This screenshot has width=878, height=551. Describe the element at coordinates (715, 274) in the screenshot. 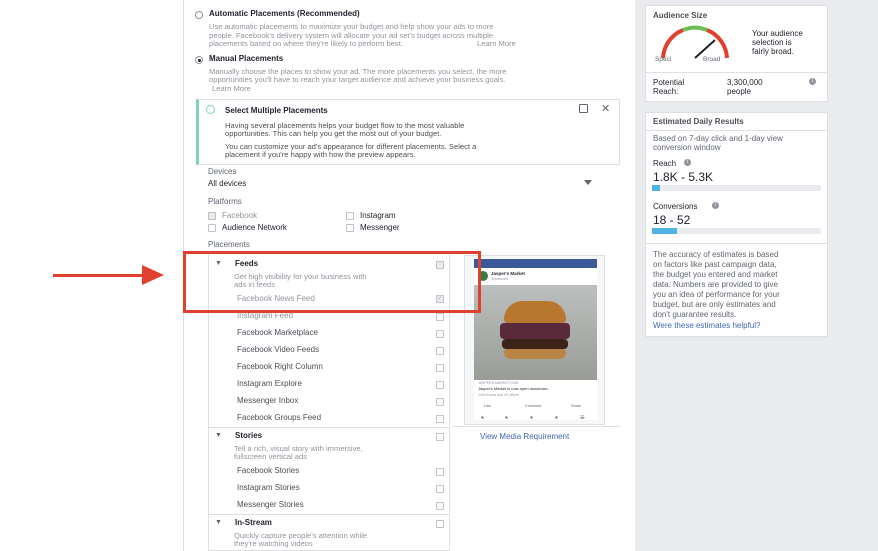

I see `results-note-3: the budget you entered and market` at that location.